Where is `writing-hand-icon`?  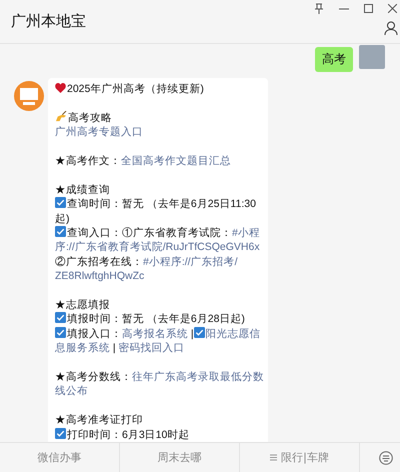
writing-hand-icon is located at coordinates (61, 116).